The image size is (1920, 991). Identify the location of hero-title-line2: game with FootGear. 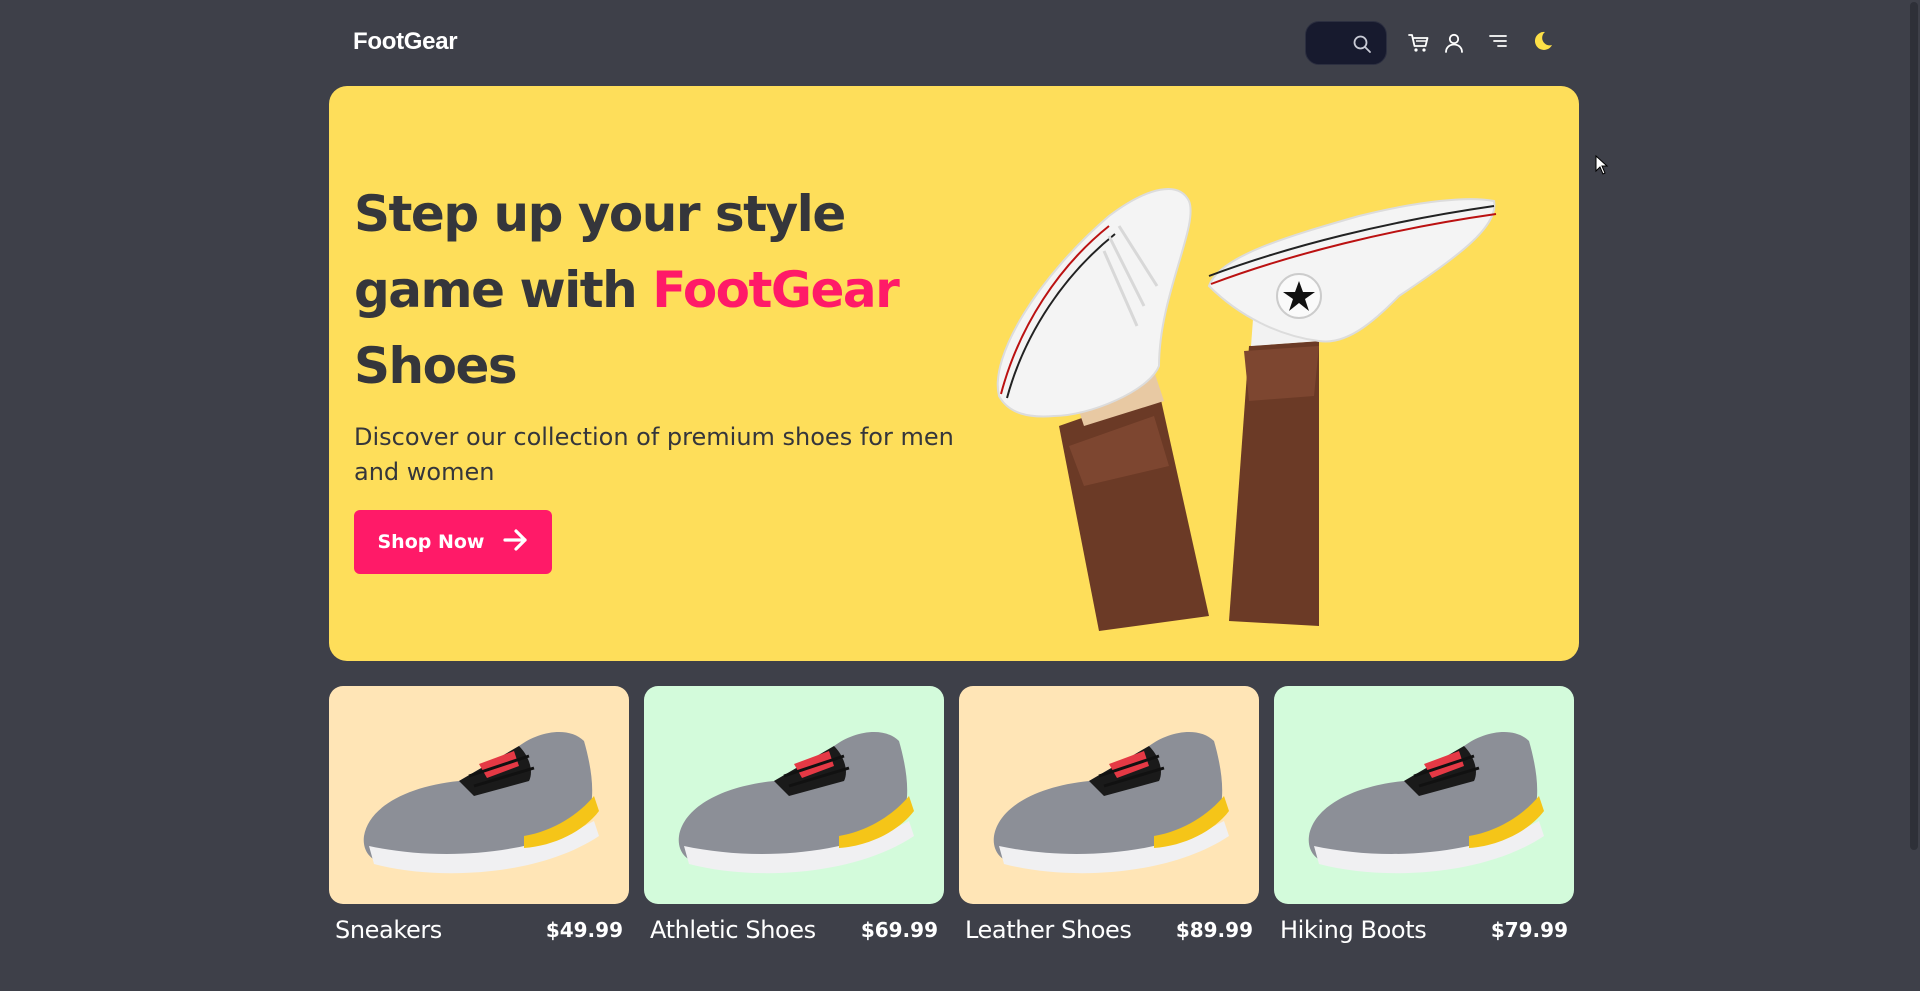
(664, 290).